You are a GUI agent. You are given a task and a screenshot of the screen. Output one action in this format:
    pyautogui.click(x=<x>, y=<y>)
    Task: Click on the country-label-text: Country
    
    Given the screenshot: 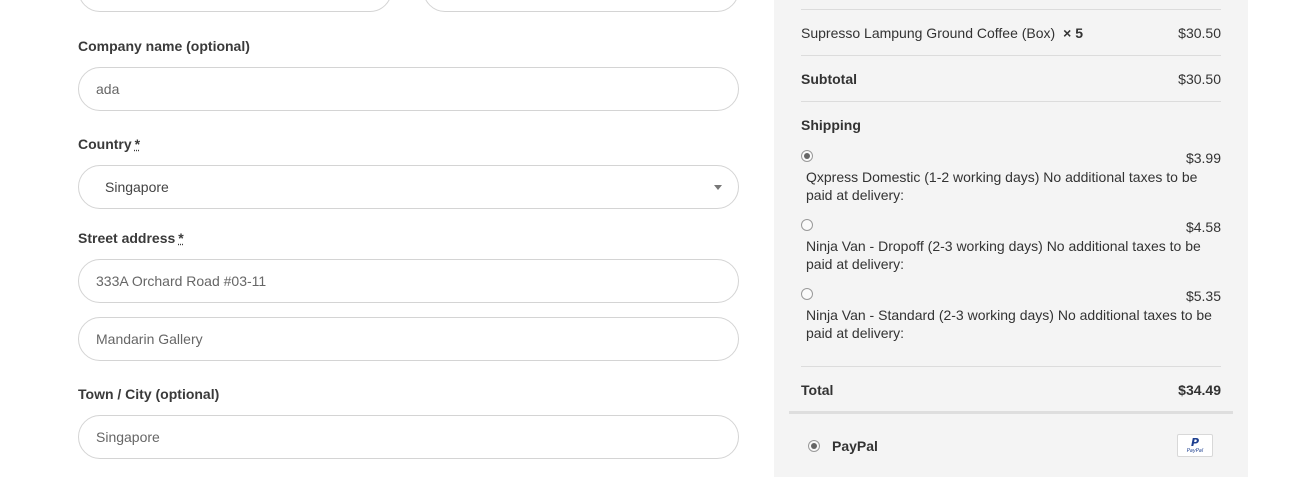 What is the action you would take?
    pyautogui.click(x=105, y=144)
    